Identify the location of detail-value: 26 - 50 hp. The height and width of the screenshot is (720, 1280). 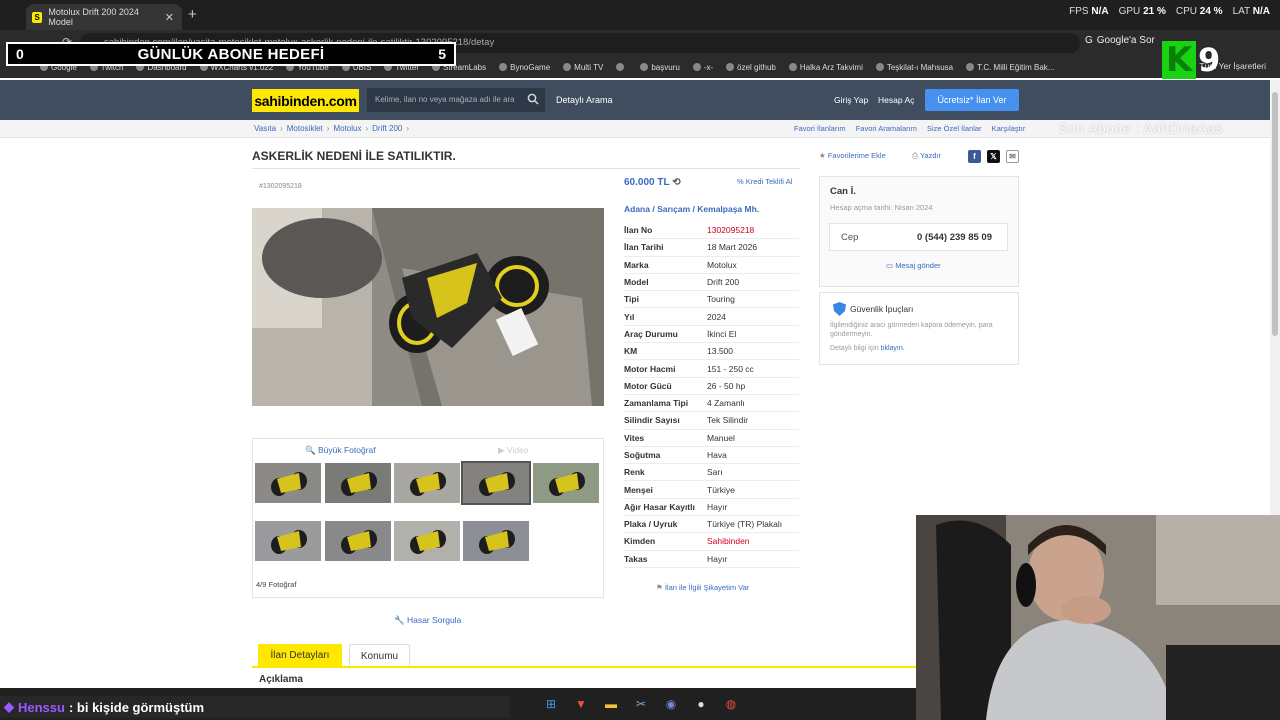
(726, 385).